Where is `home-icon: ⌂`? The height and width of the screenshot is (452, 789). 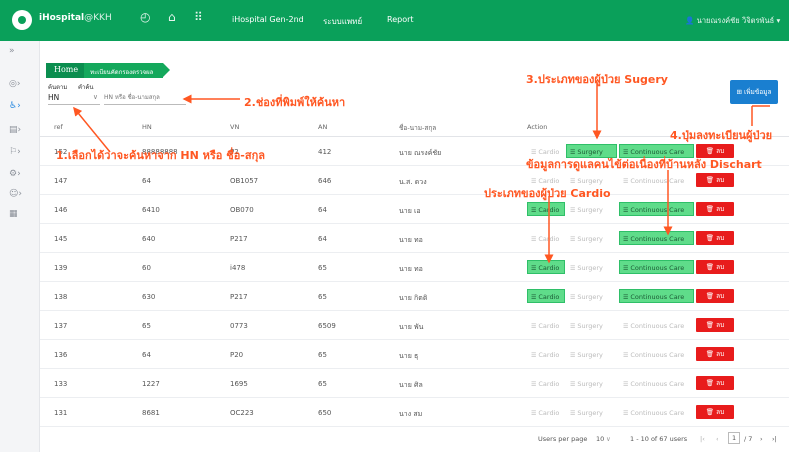 home-icon: ⌂ is located at coordinates (172, 17).